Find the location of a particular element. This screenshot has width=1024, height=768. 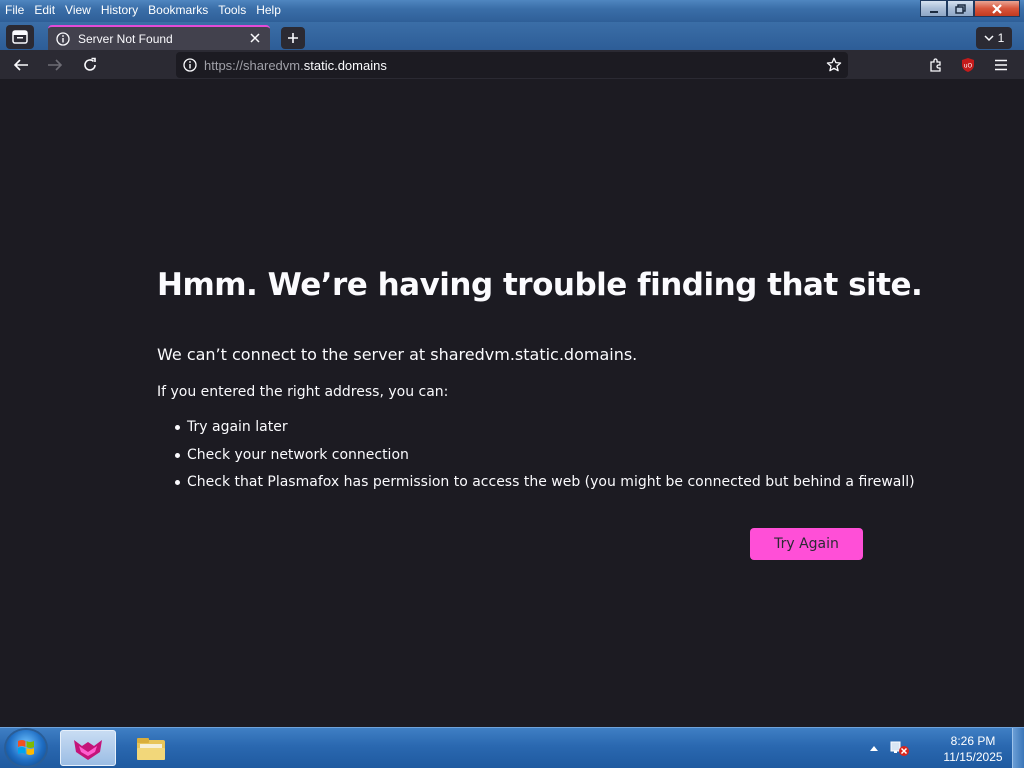

reload-icon is located at coordinates (90, 64).